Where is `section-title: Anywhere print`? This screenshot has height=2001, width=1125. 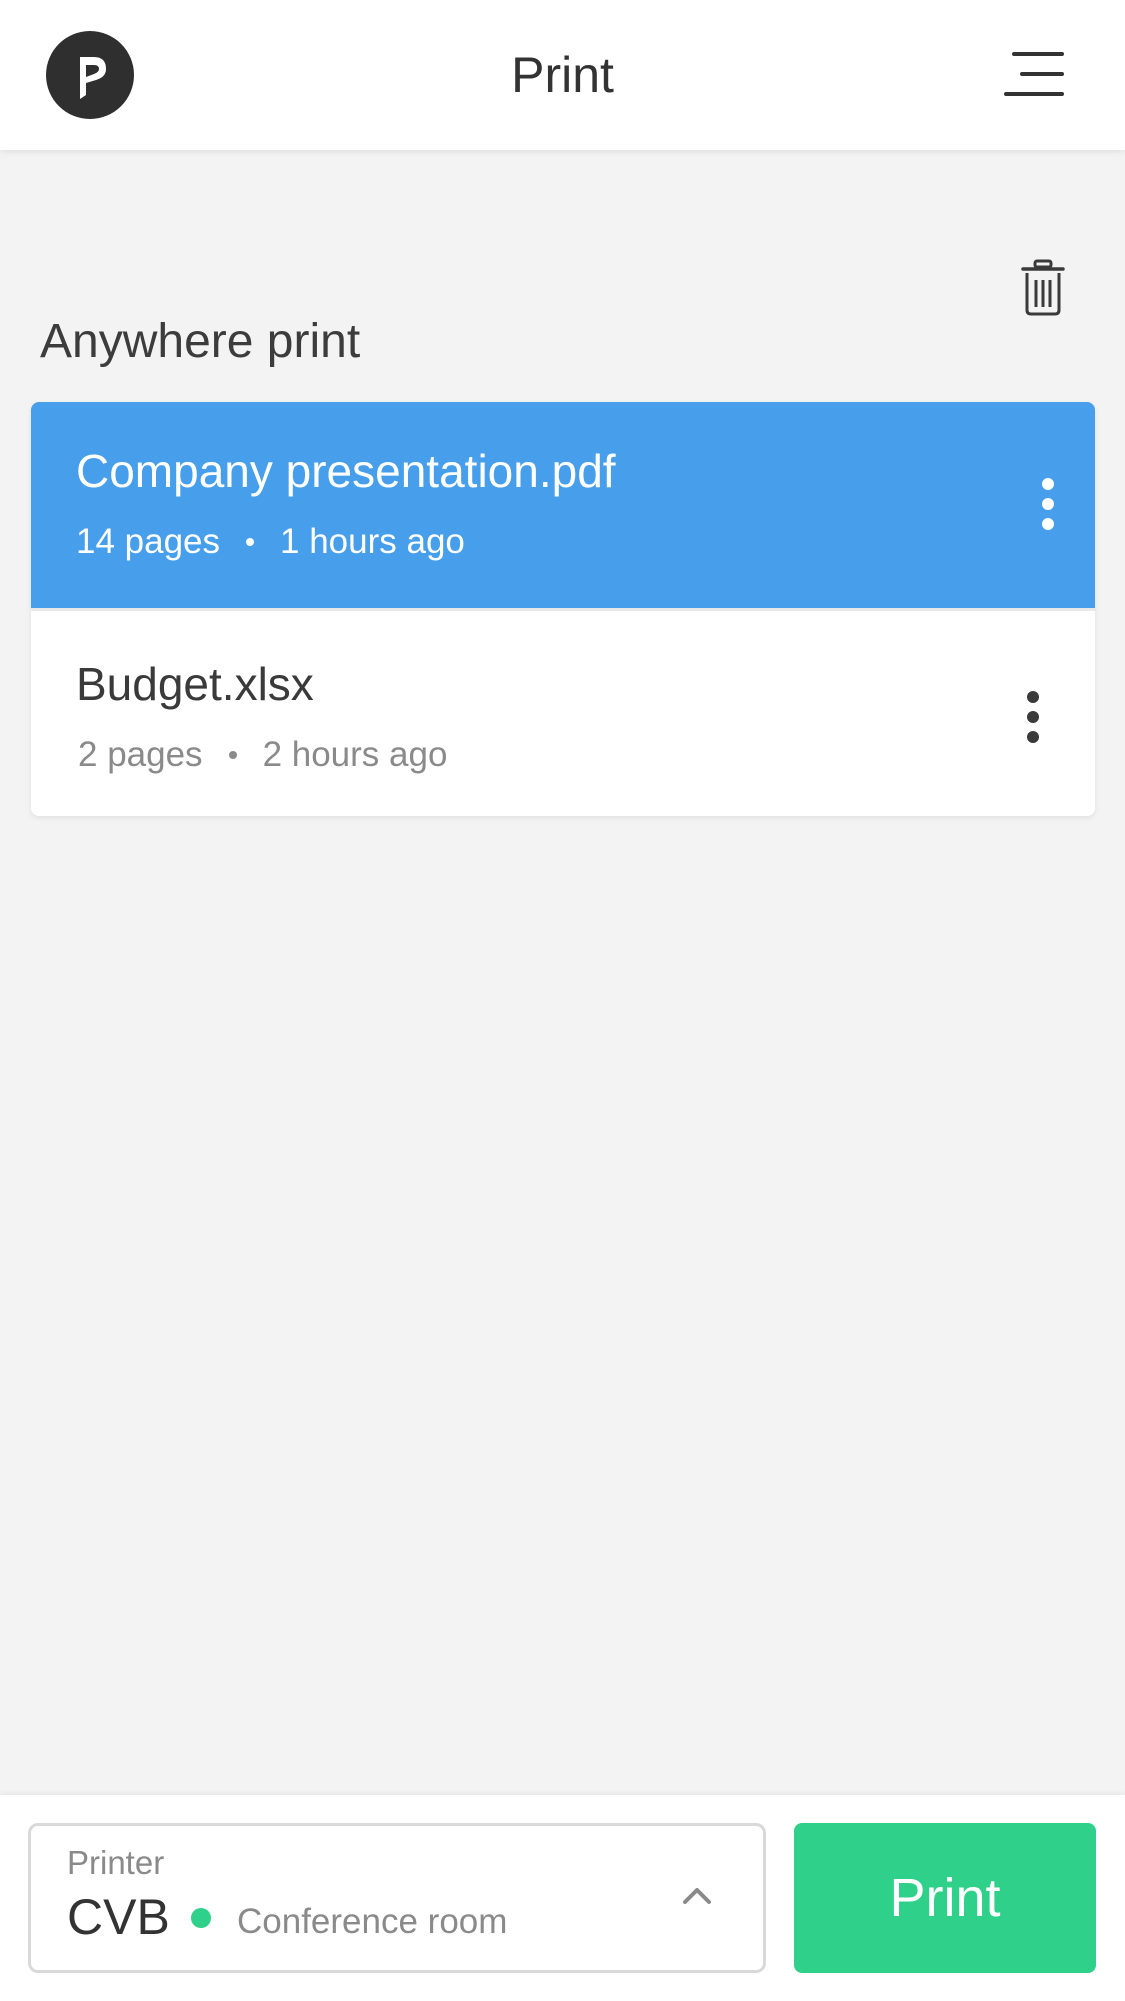
section-title: Anywhere print is located at coordinates (200, 341).